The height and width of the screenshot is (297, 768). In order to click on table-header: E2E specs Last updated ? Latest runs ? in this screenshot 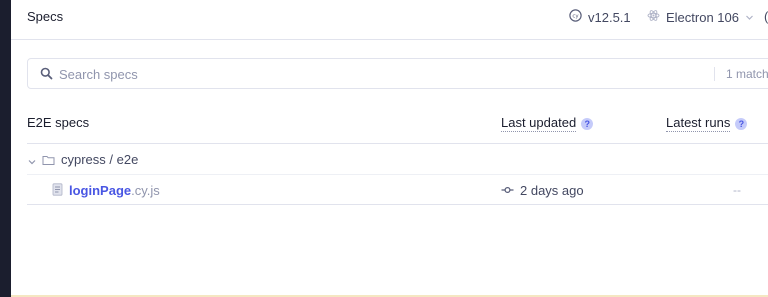, I will do `click(397, 126)`.